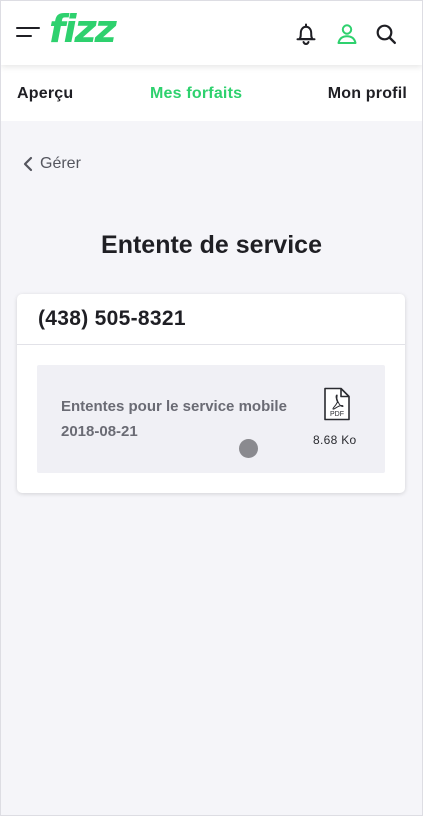  What do you see at coordinates (386, 34) in the screenshot?
I see `search-icon` at bounding box center [386, 34].